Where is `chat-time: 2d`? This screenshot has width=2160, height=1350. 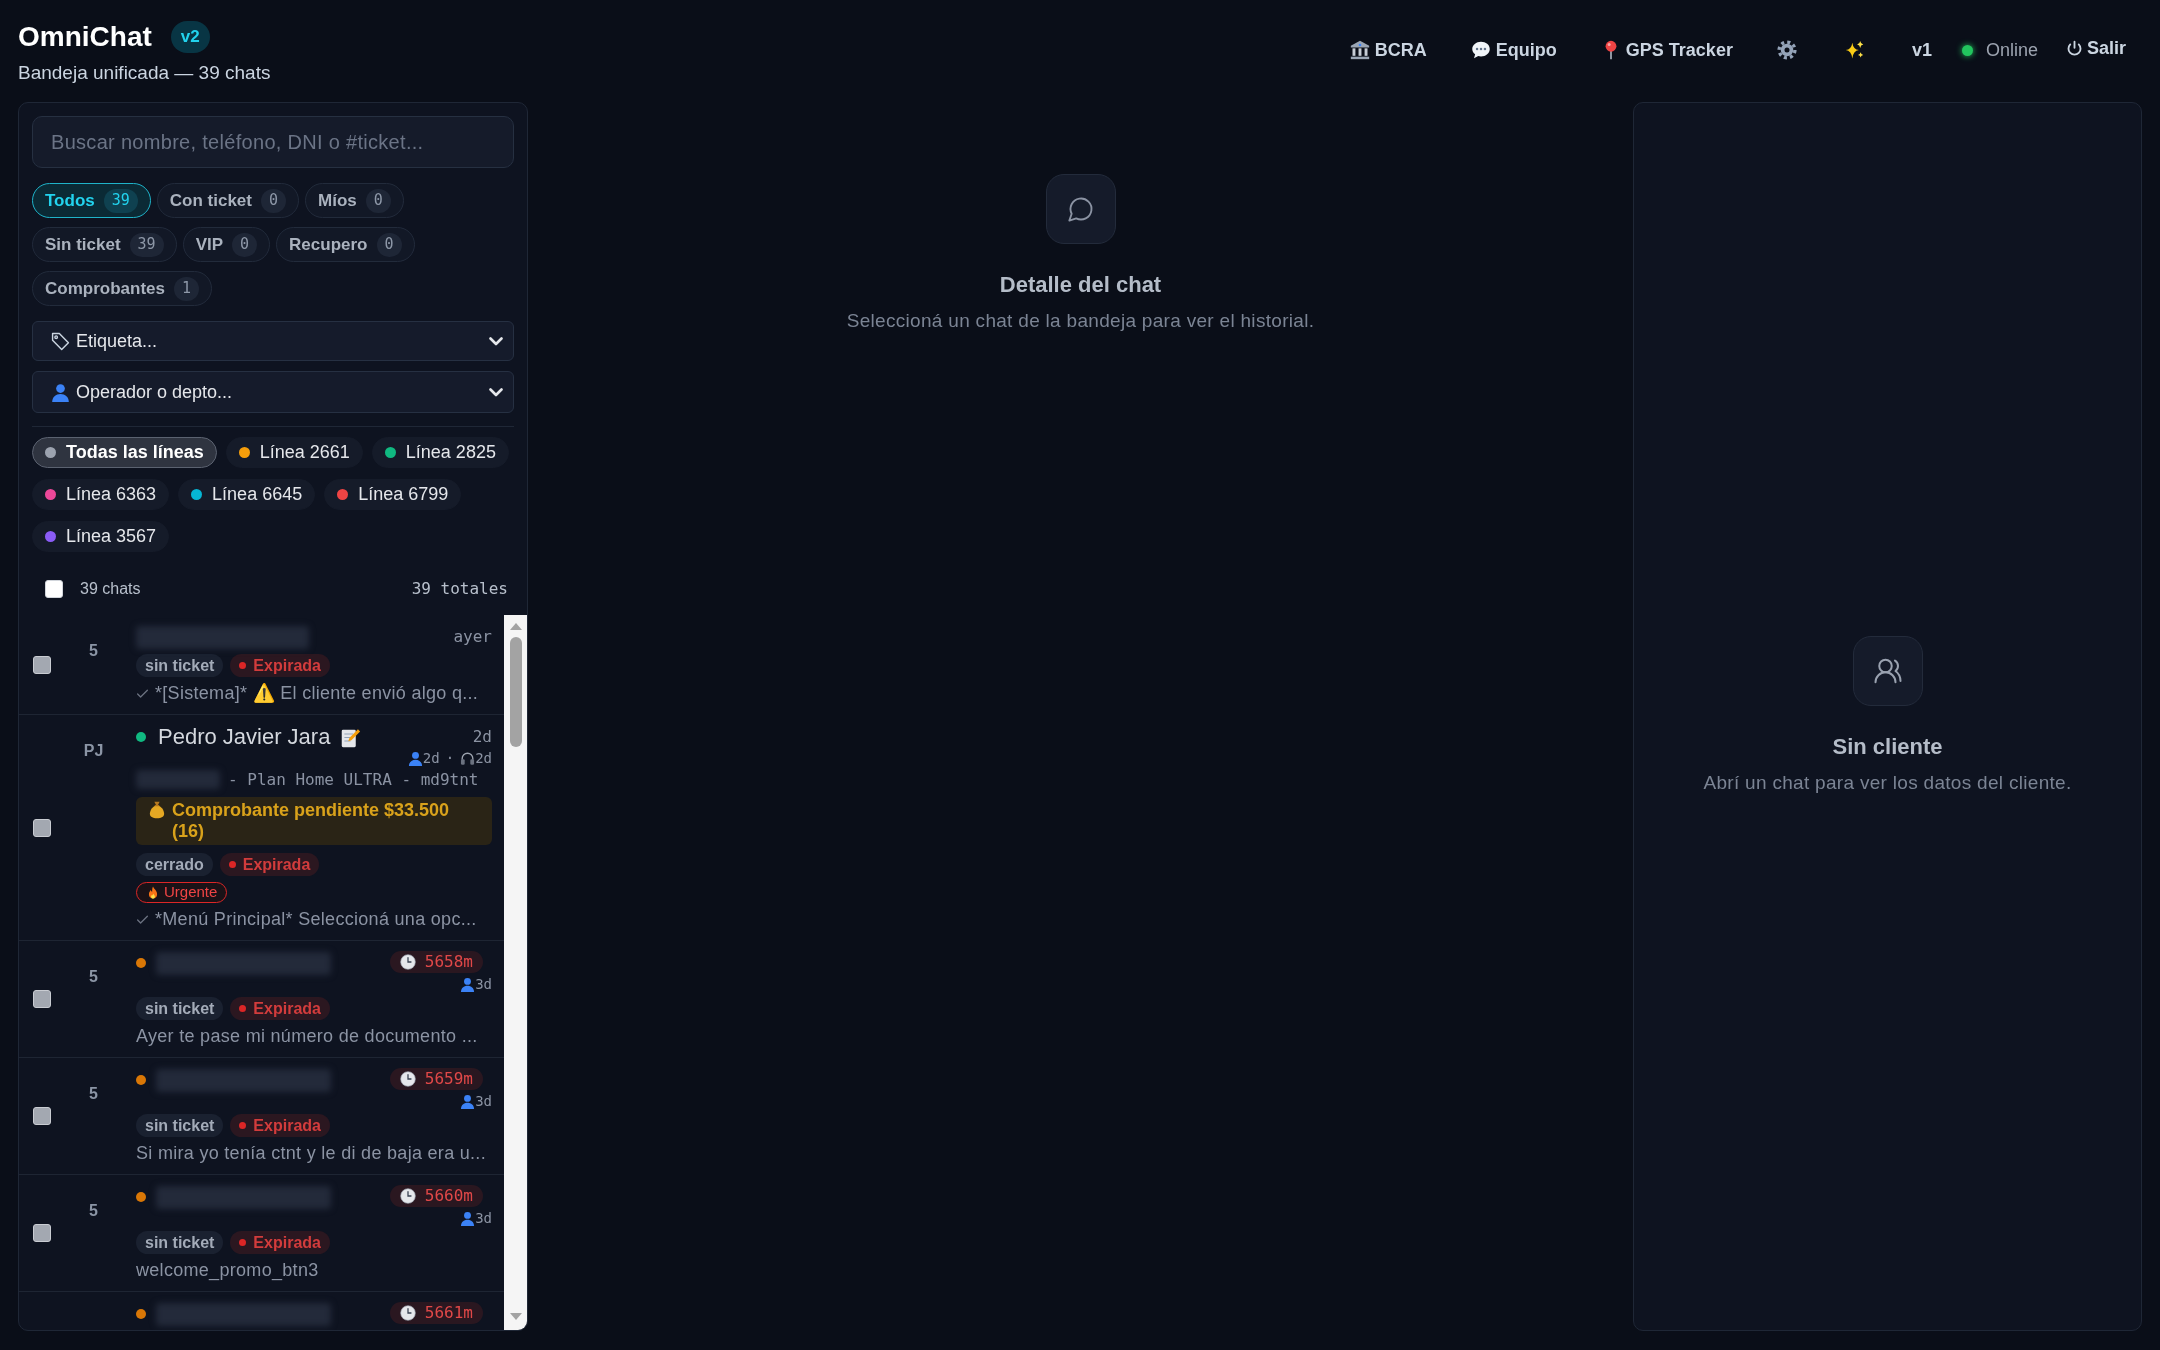
chat-time: 2d is located at coordinates (482, 737).